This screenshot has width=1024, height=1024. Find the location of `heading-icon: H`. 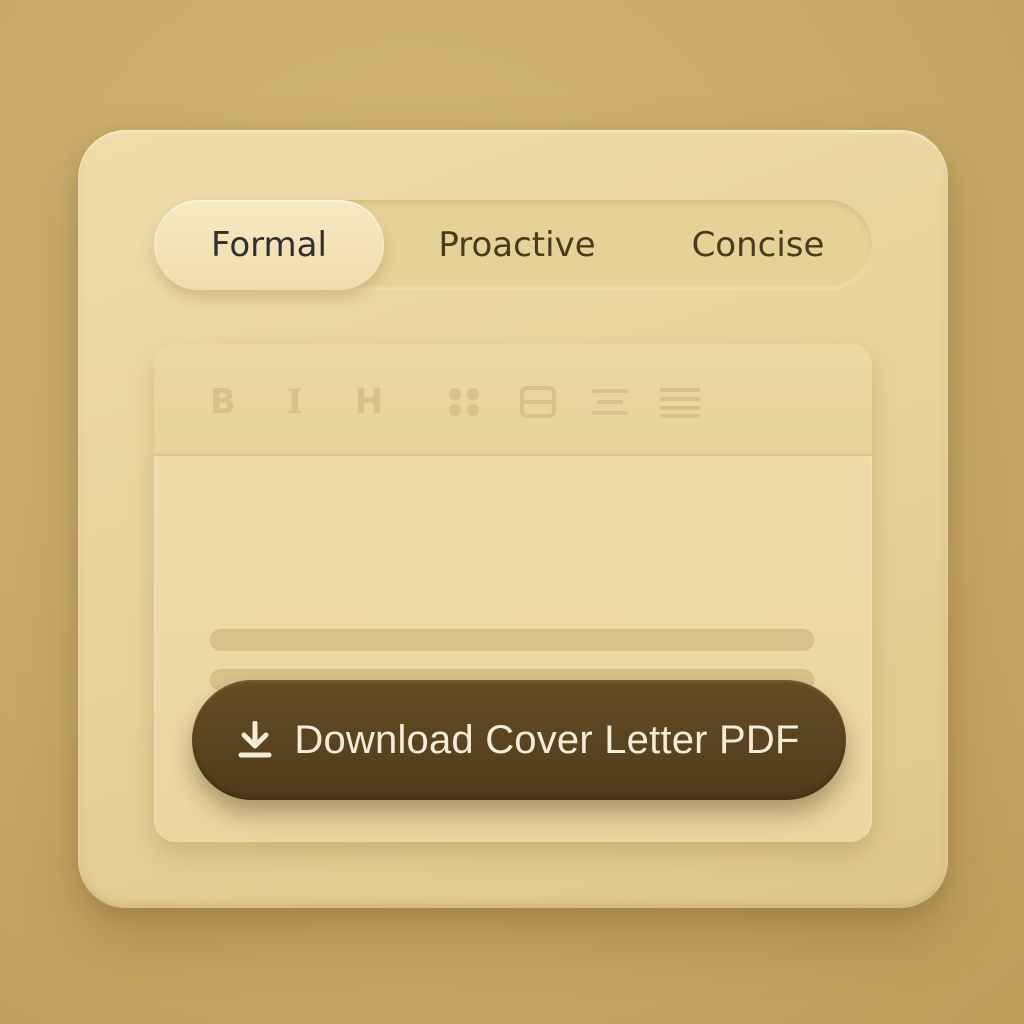

heading-icon: H is located at coordinates (369, 402).